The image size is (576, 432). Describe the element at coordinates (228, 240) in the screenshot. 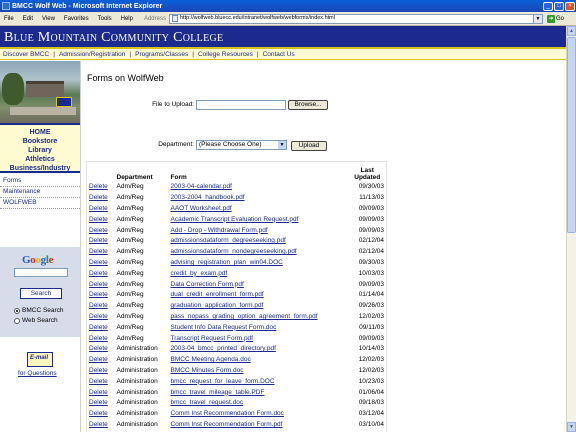

I see `form-file-link: admissionsdataform_degreeseeking.pdf` at that location.